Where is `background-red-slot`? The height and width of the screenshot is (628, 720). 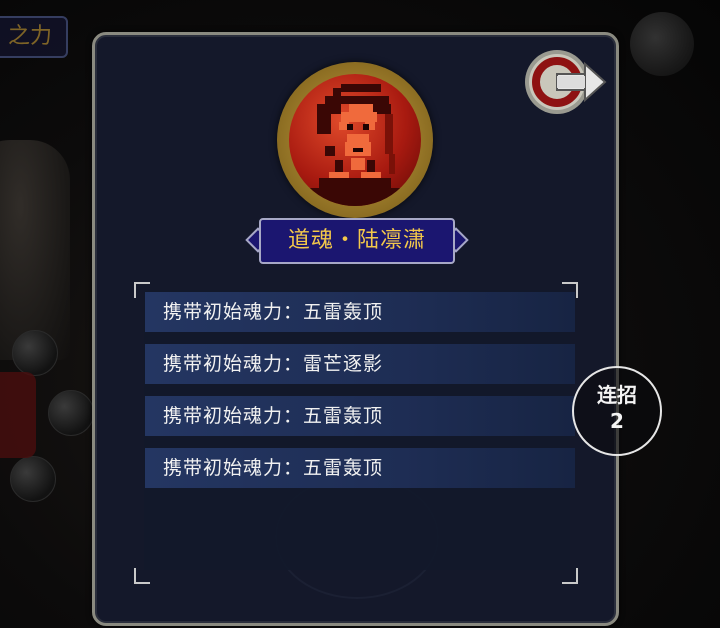
background-red-slot is located at coordinates (18, 415).